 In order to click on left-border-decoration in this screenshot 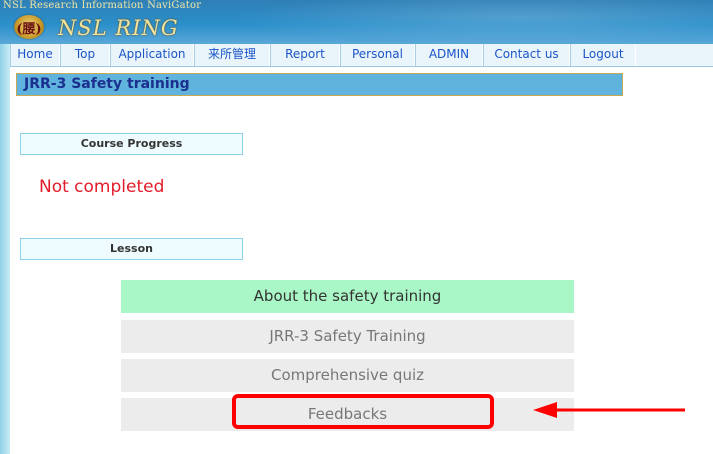, I will do `click(5, 227)`.